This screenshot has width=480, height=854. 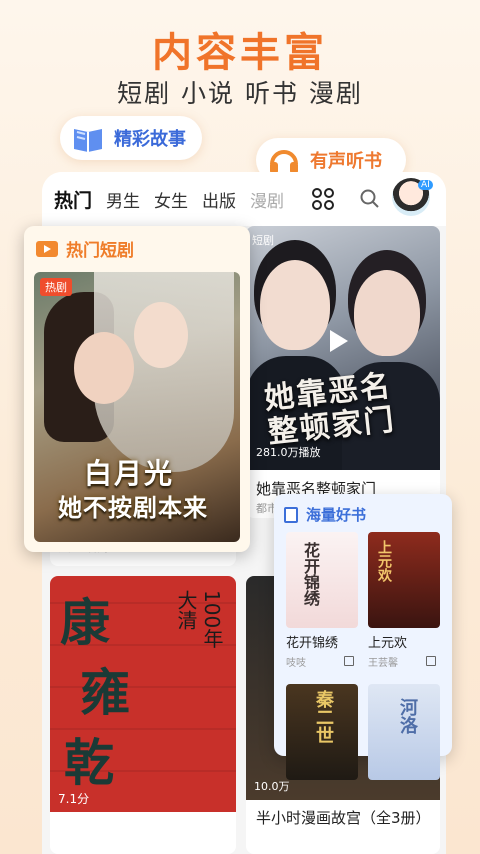 What do you see at coordinates (186, 610) in the screenshot?
I see `cover-side-1: 大清` at bounding box center [186, 610].